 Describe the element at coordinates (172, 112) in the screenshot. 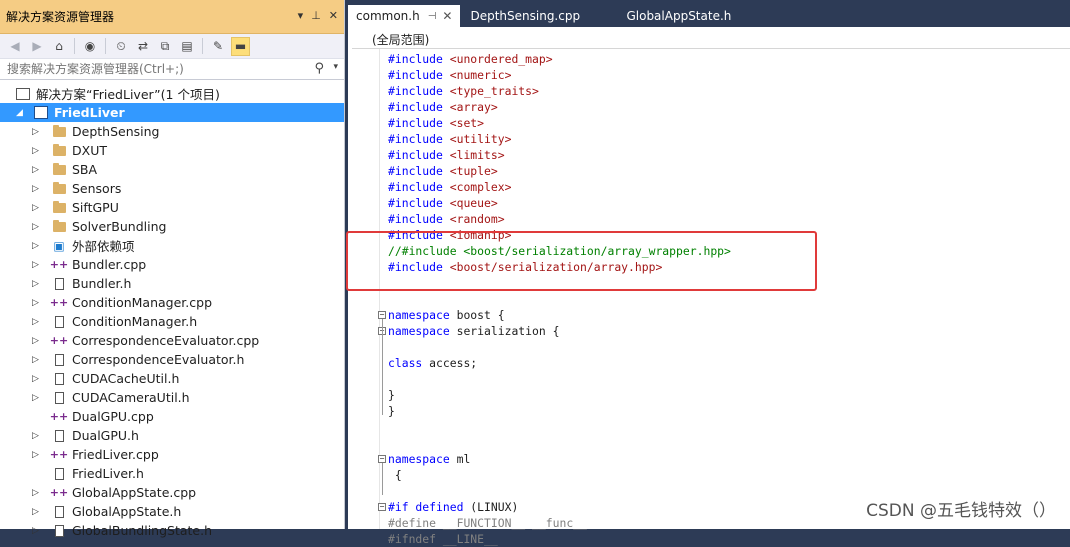

I see `project-node: ◢ FriedLiver` at that location.